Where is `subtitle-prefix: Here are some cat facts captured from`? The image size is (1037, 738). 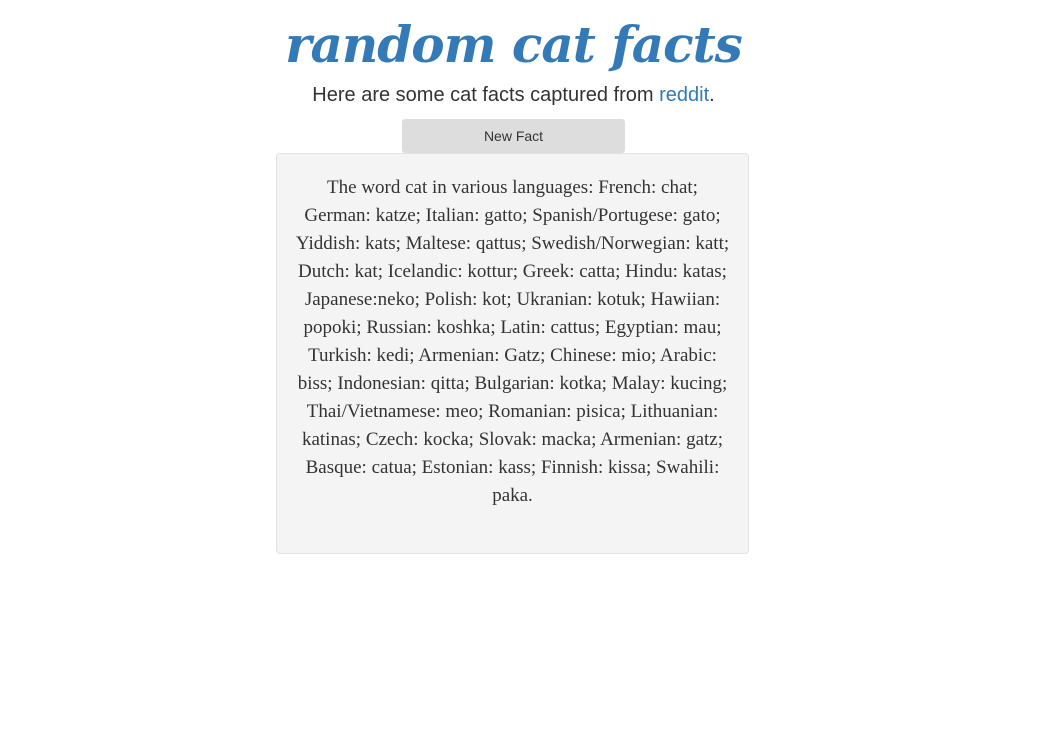
subtitle-prefix: Here are some cat facts captured from is located at coordinates (486, 95).